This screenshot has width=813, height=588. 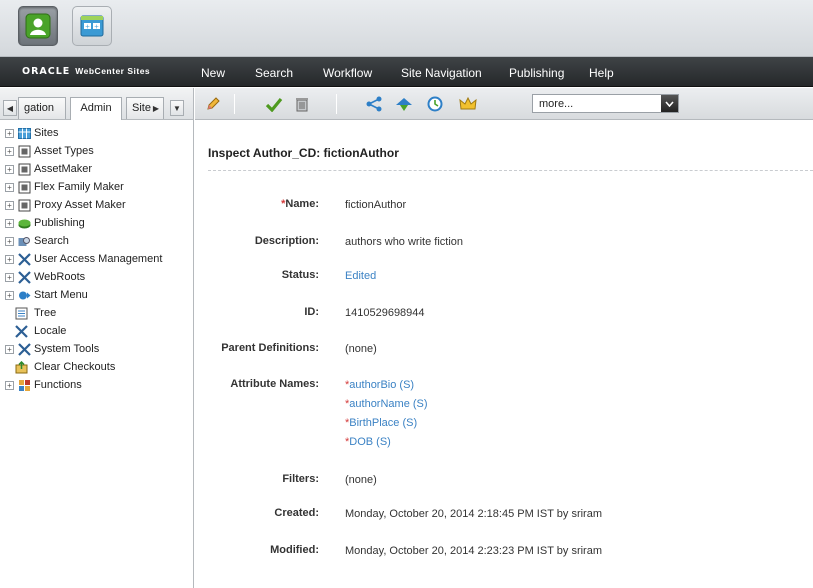 What do you see at coordinates (311, 312) in the screenshot?
I see `id-label: ID:` at bounding box center [311, 312].